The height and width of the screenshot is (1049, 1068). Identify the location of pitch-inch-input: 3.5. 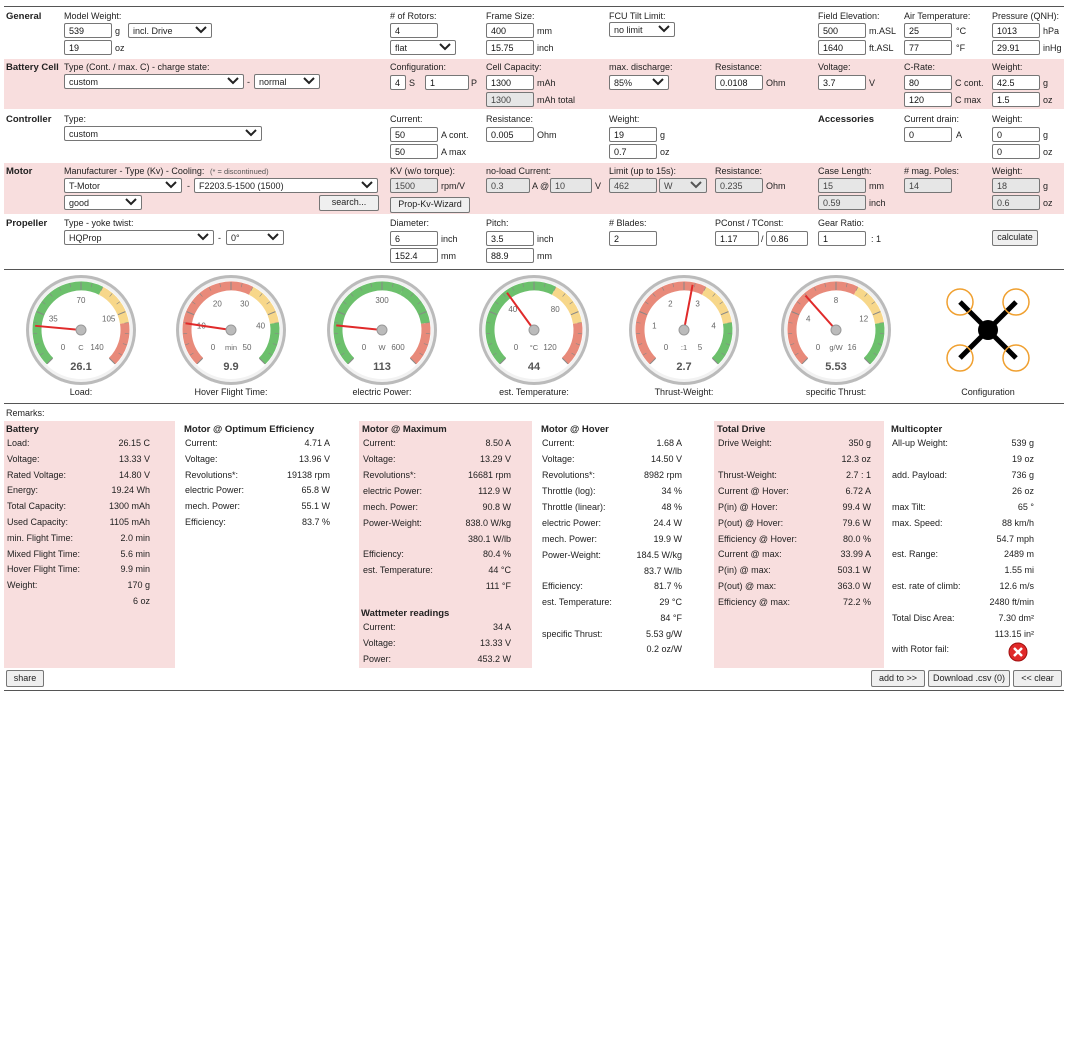
(510, 238).